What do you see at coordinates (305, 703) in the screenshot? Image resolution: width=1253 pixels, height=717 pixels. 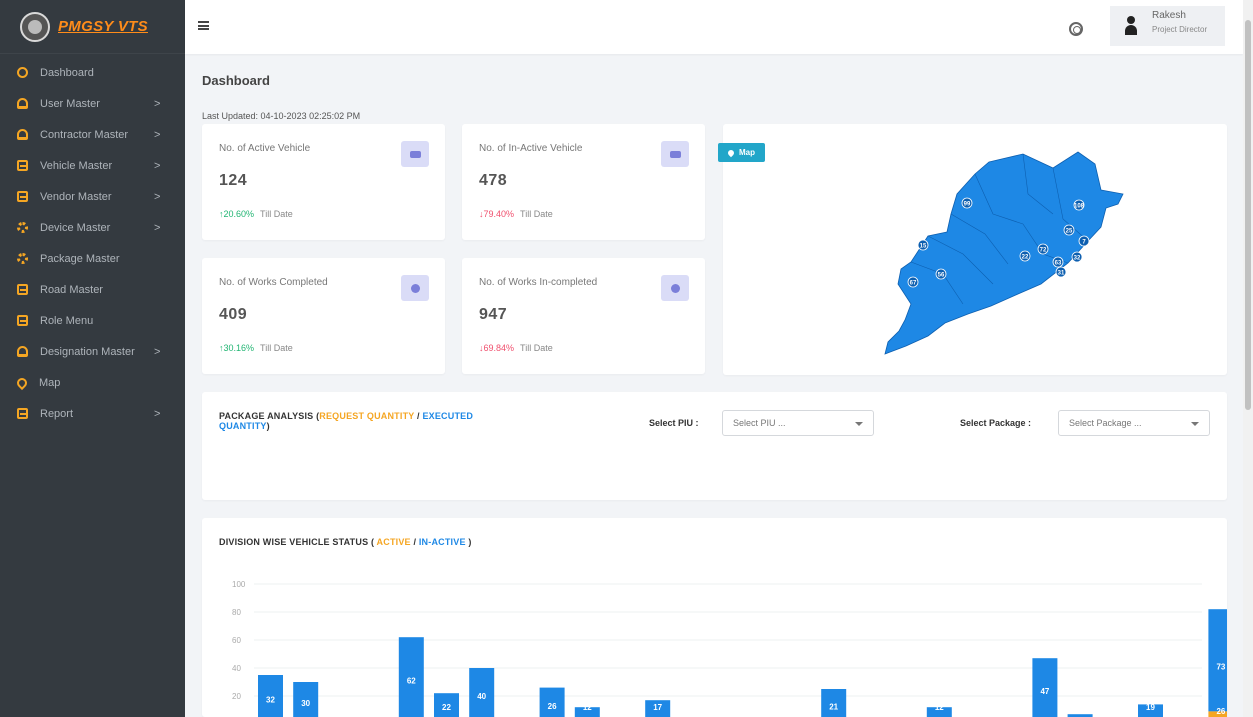 I see `bar-data-label: 30` at bounding box center [305, 703].